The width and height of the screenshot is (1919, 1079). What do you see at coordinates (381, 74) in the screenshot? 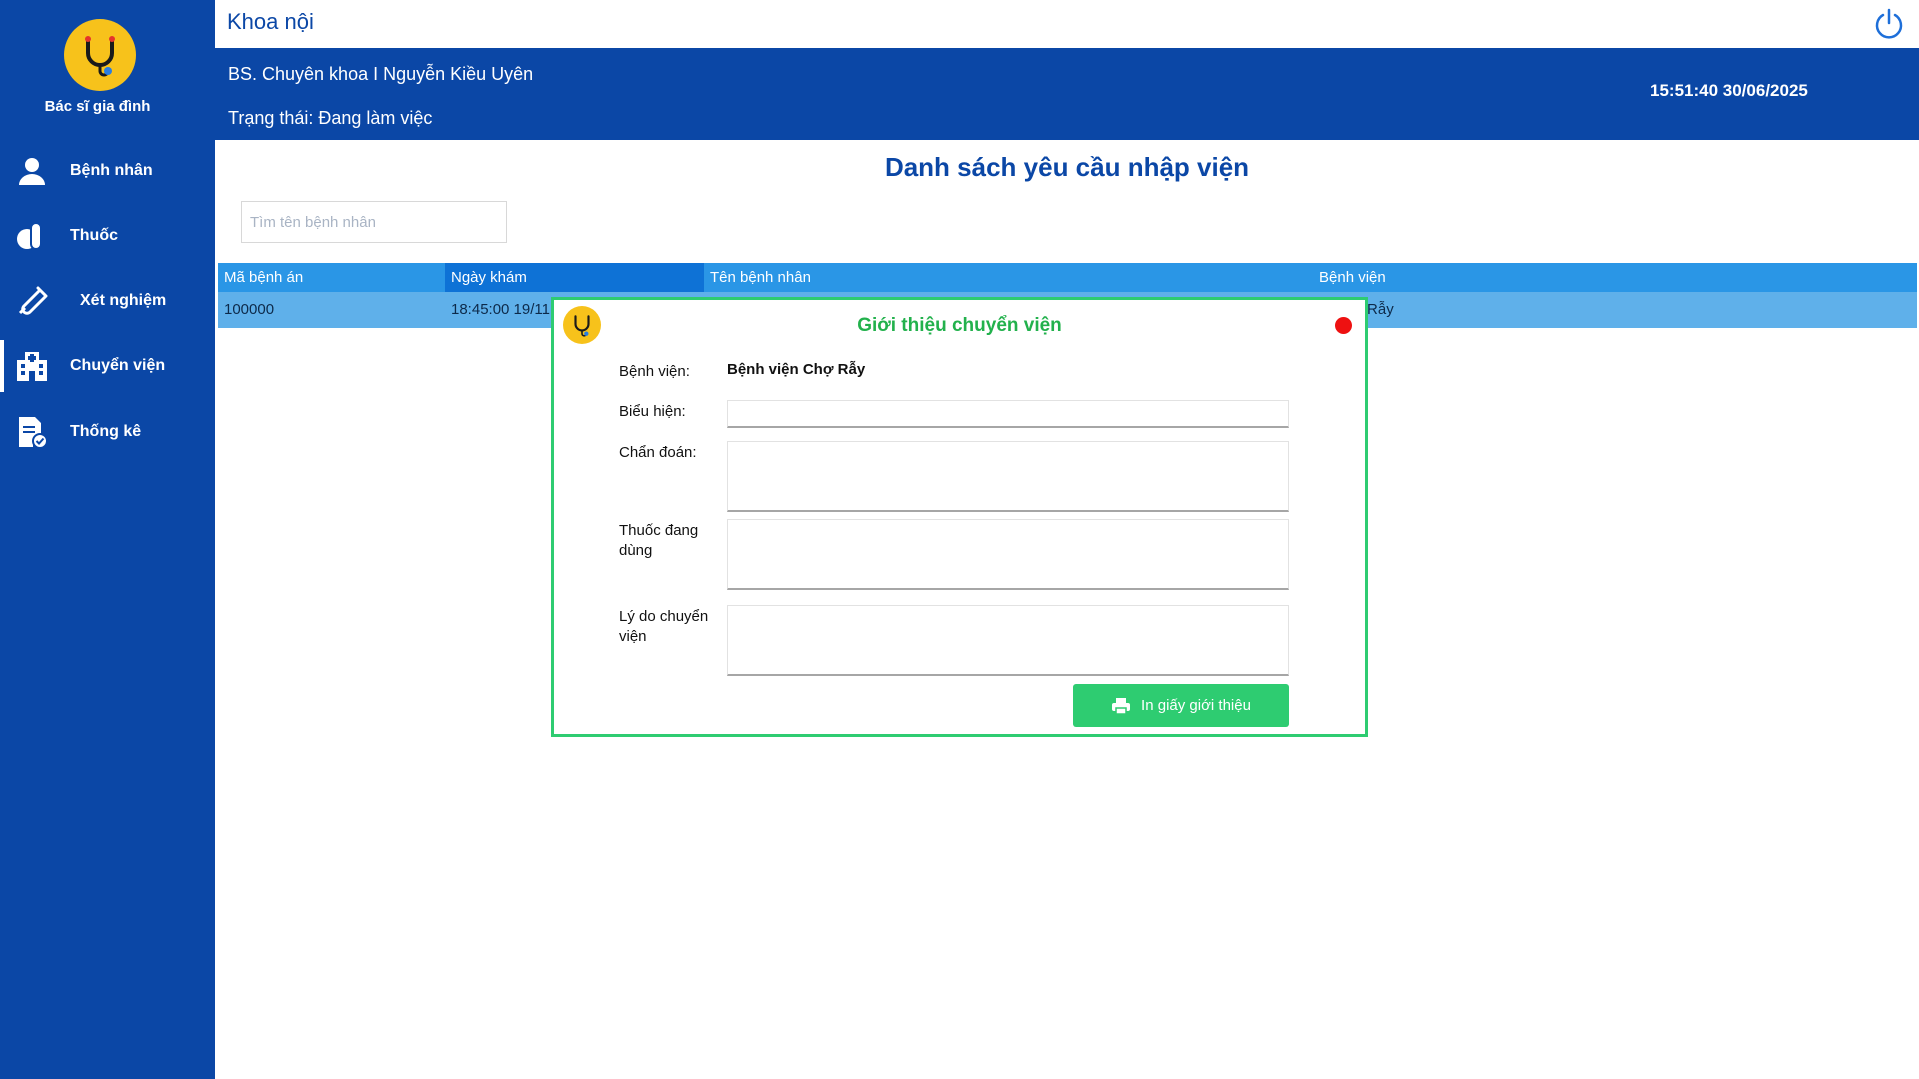
I see `doctor-name: BS. Chuyên khoa I Nguyễn Kiều Uyên` at bounding box center [381, 74].